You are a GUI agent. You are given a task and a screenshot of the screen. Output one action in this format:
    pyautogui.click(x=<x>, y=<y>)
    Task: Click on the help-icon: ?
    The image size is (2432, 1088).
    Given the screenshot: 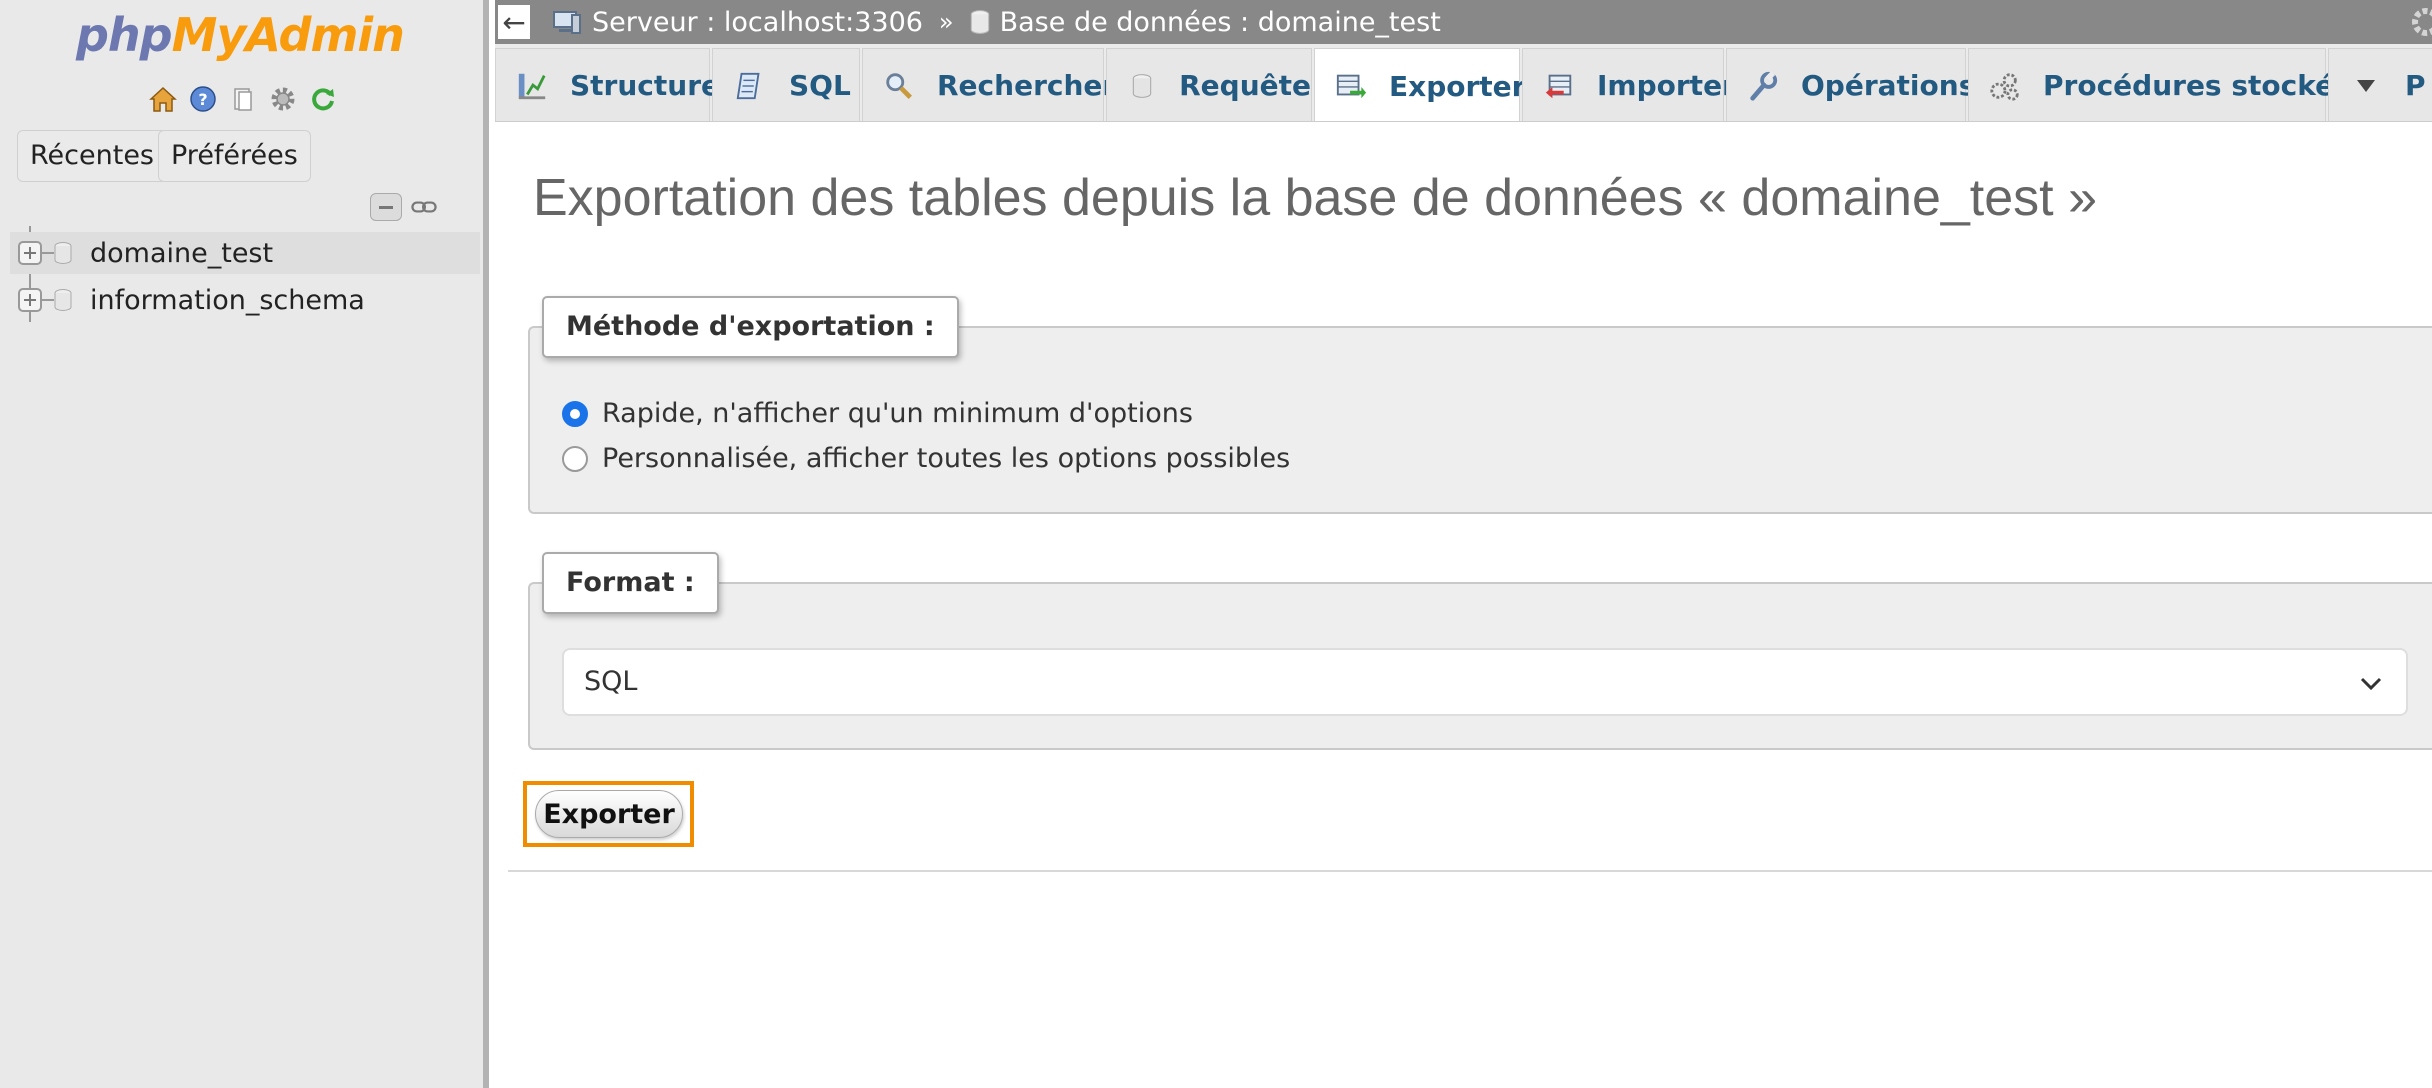 What is the action you would take?
    pyautogui.click(x=203, y=99)
    